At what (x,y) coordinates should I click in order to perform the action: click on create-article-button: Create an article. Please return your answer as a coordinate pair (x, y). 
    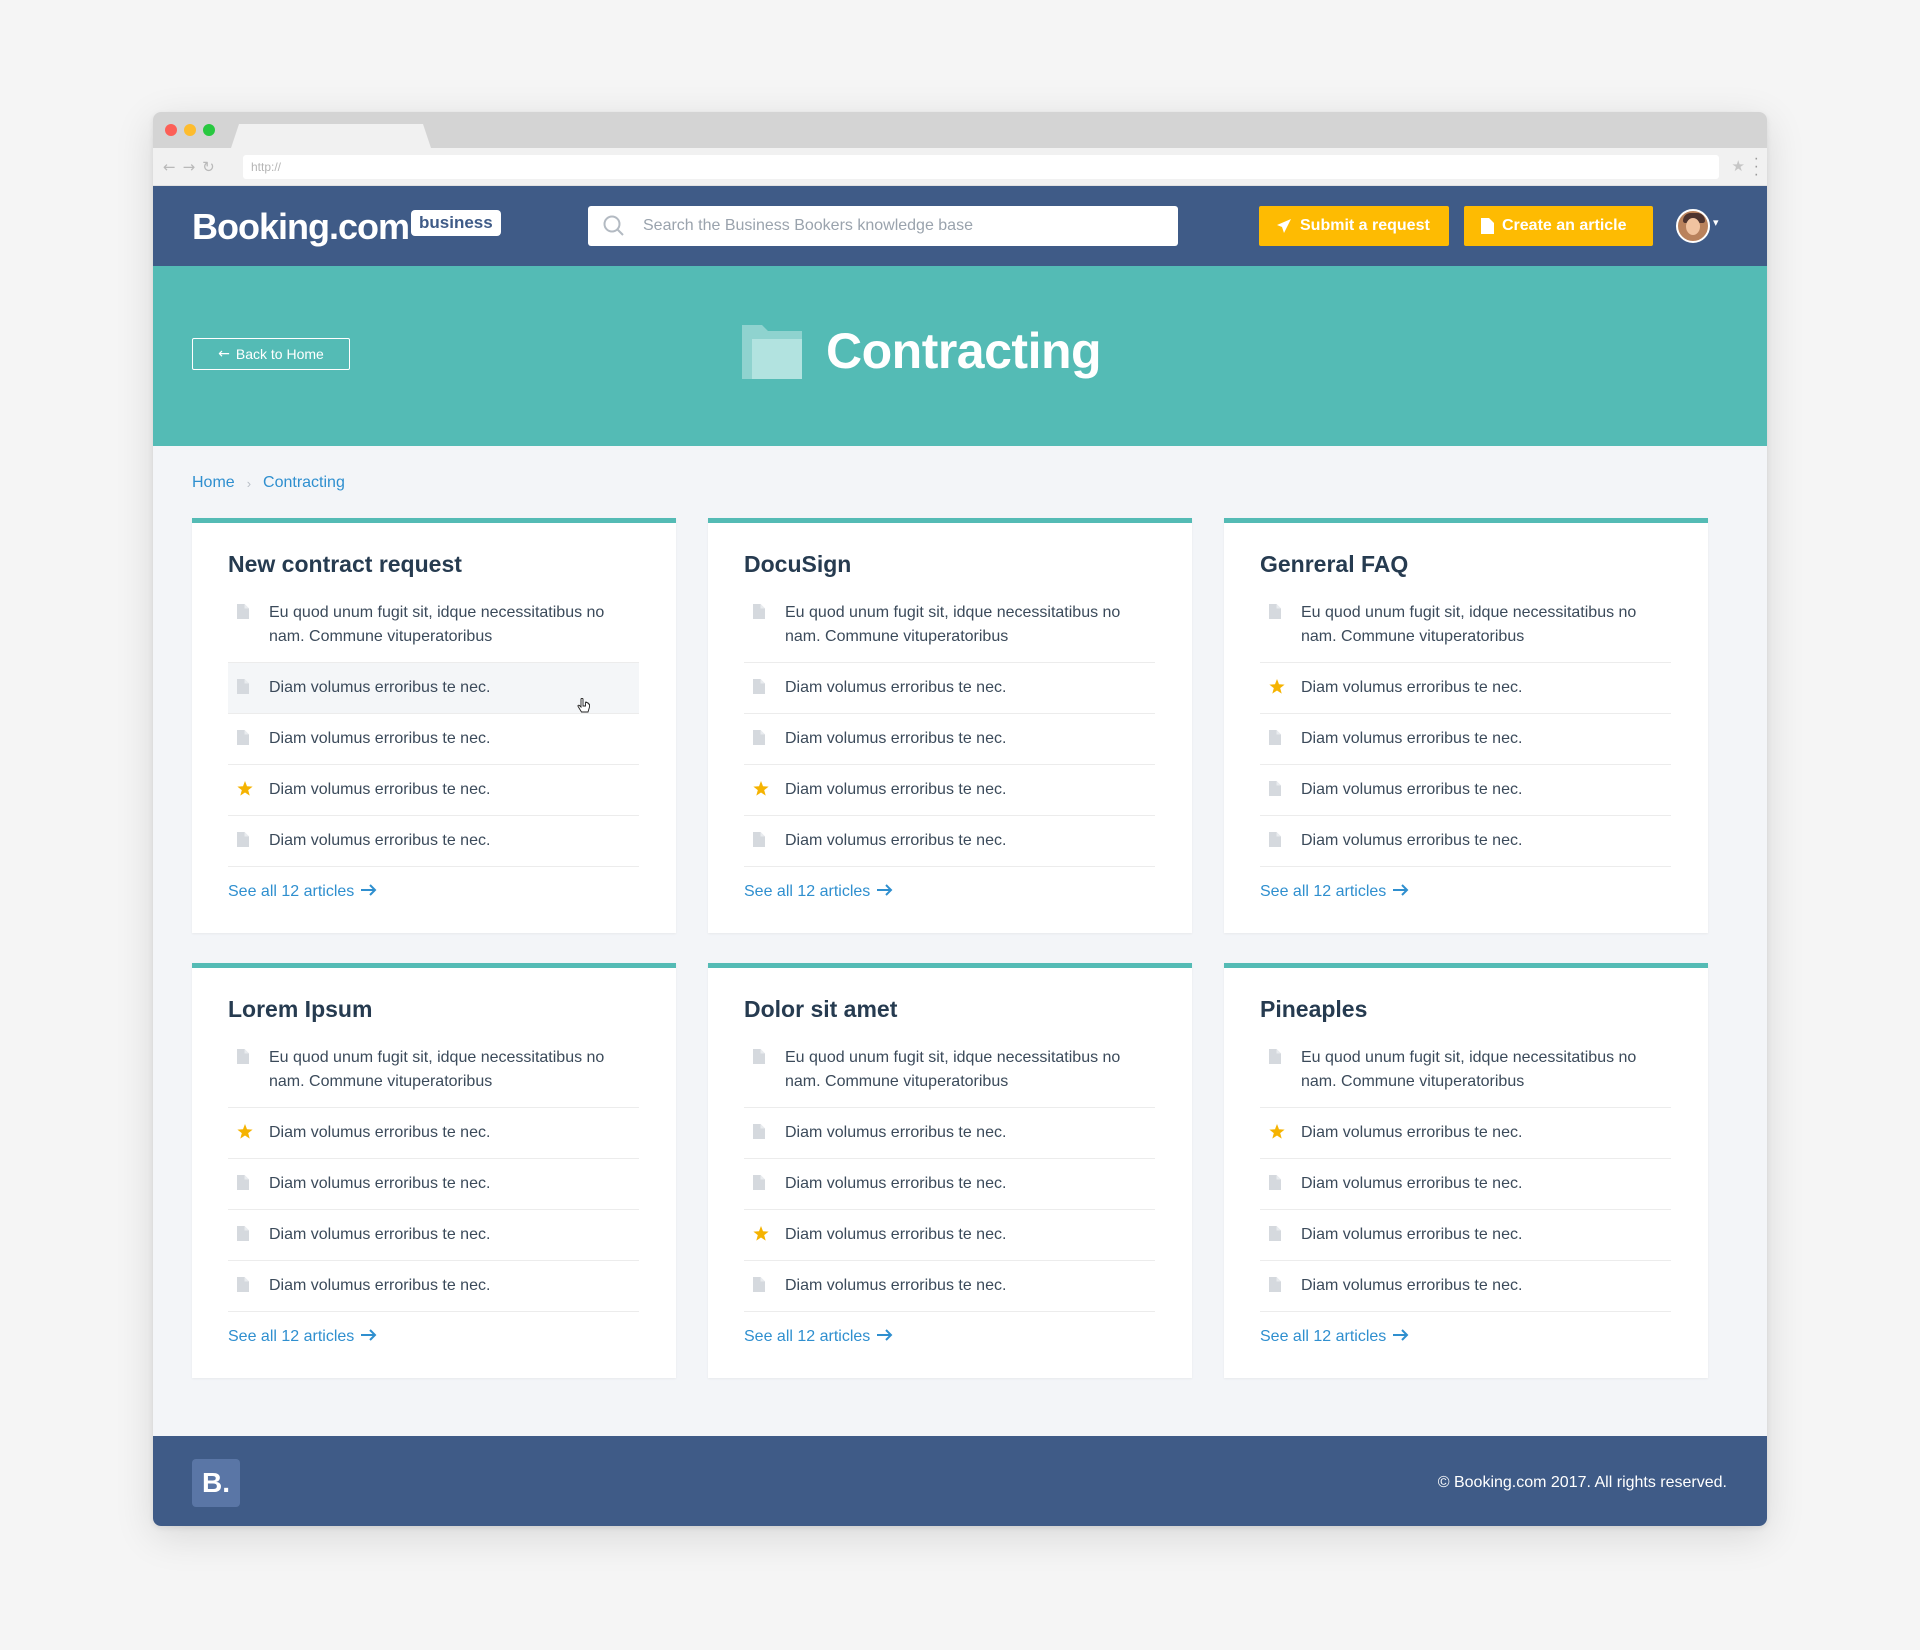
    Looking at the image, I should click on (1558, 226).